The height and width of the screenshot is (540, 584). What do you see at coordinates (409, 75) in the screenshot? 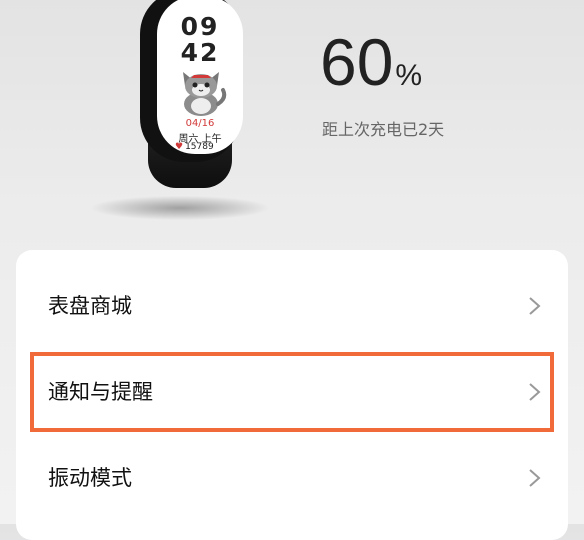
I see `battery-unit: %` at bounding box center [409, 75].